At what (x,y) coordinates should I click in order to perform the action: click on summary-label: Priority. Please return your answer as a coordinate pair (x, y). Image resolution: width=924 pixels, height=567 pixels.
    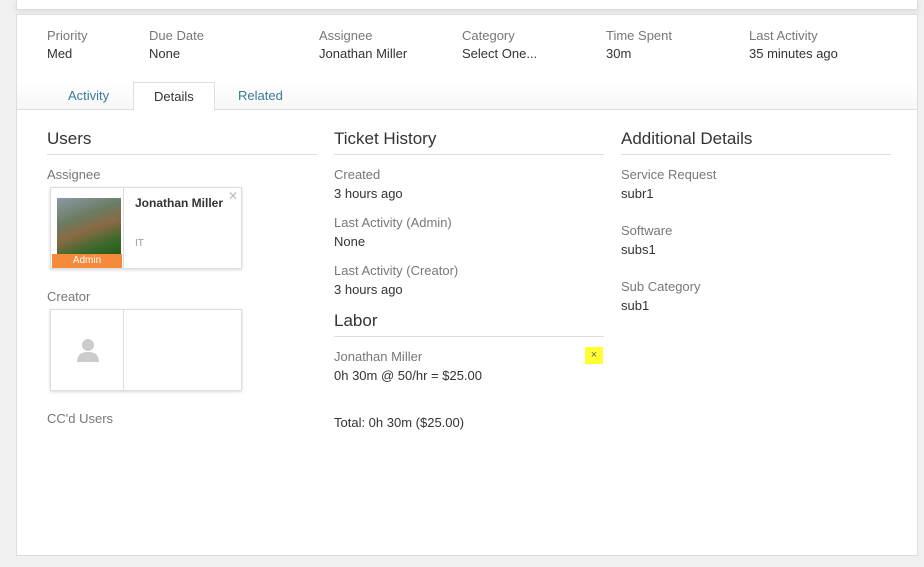
    Looking at the image, I should click on (67, 35).